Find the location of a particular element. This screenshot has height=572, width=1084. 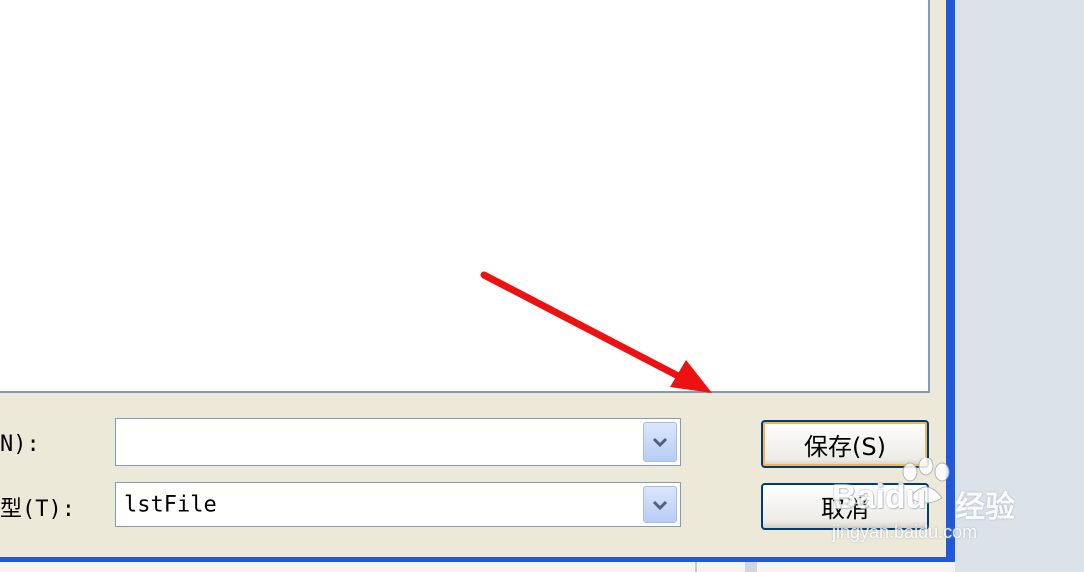

watermark-url: jingyan.baidu.com is located at coordinates (905, 532).